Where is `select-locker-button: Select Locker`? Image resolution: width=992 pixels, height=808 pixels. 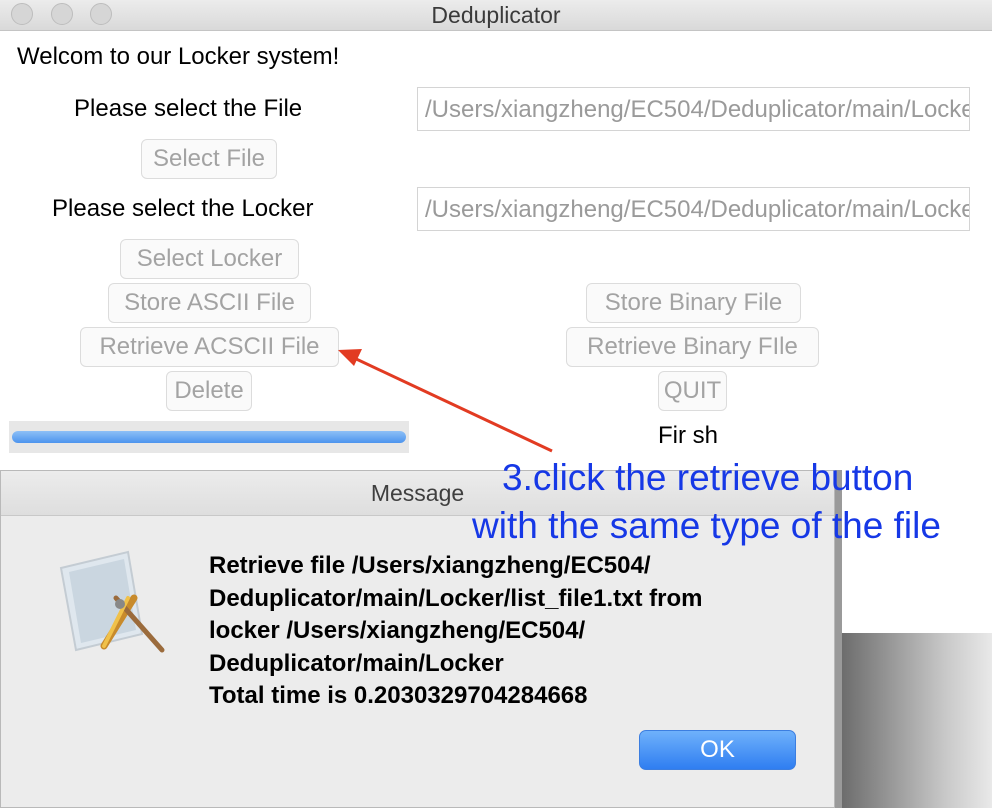 select-locker-button: Select Locker is located at coordinates (209, 259).